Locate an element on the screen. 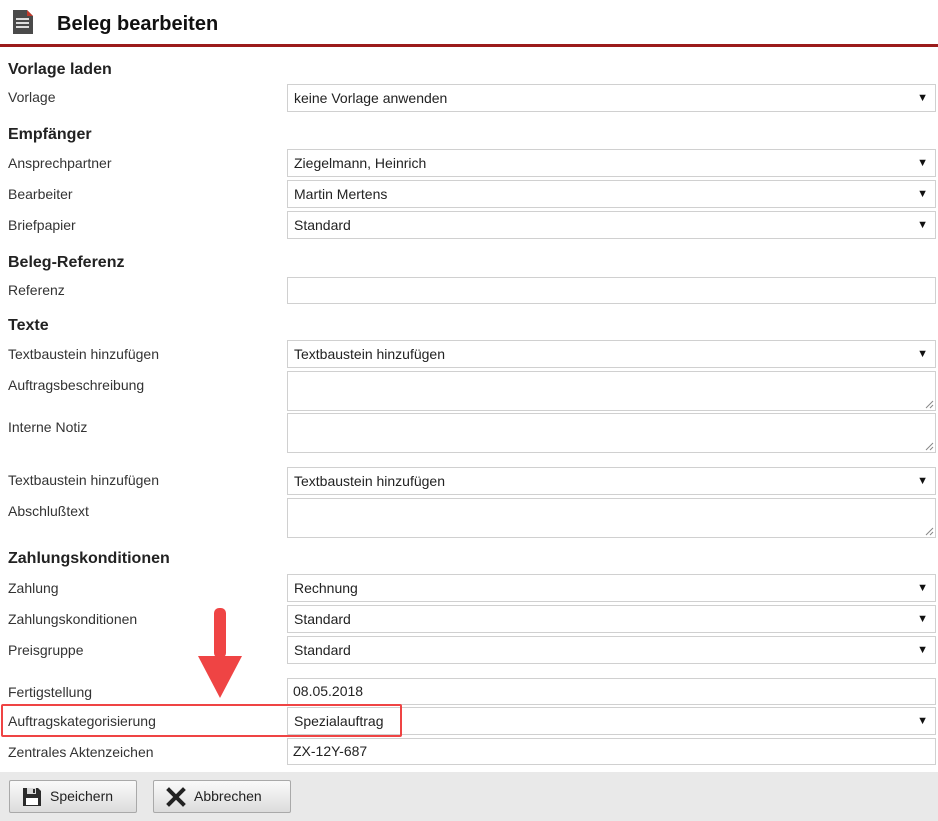 This screenshot has height=821, width=938. select-briefpapier: Standard ▼ is located at coordinates (611, 225).